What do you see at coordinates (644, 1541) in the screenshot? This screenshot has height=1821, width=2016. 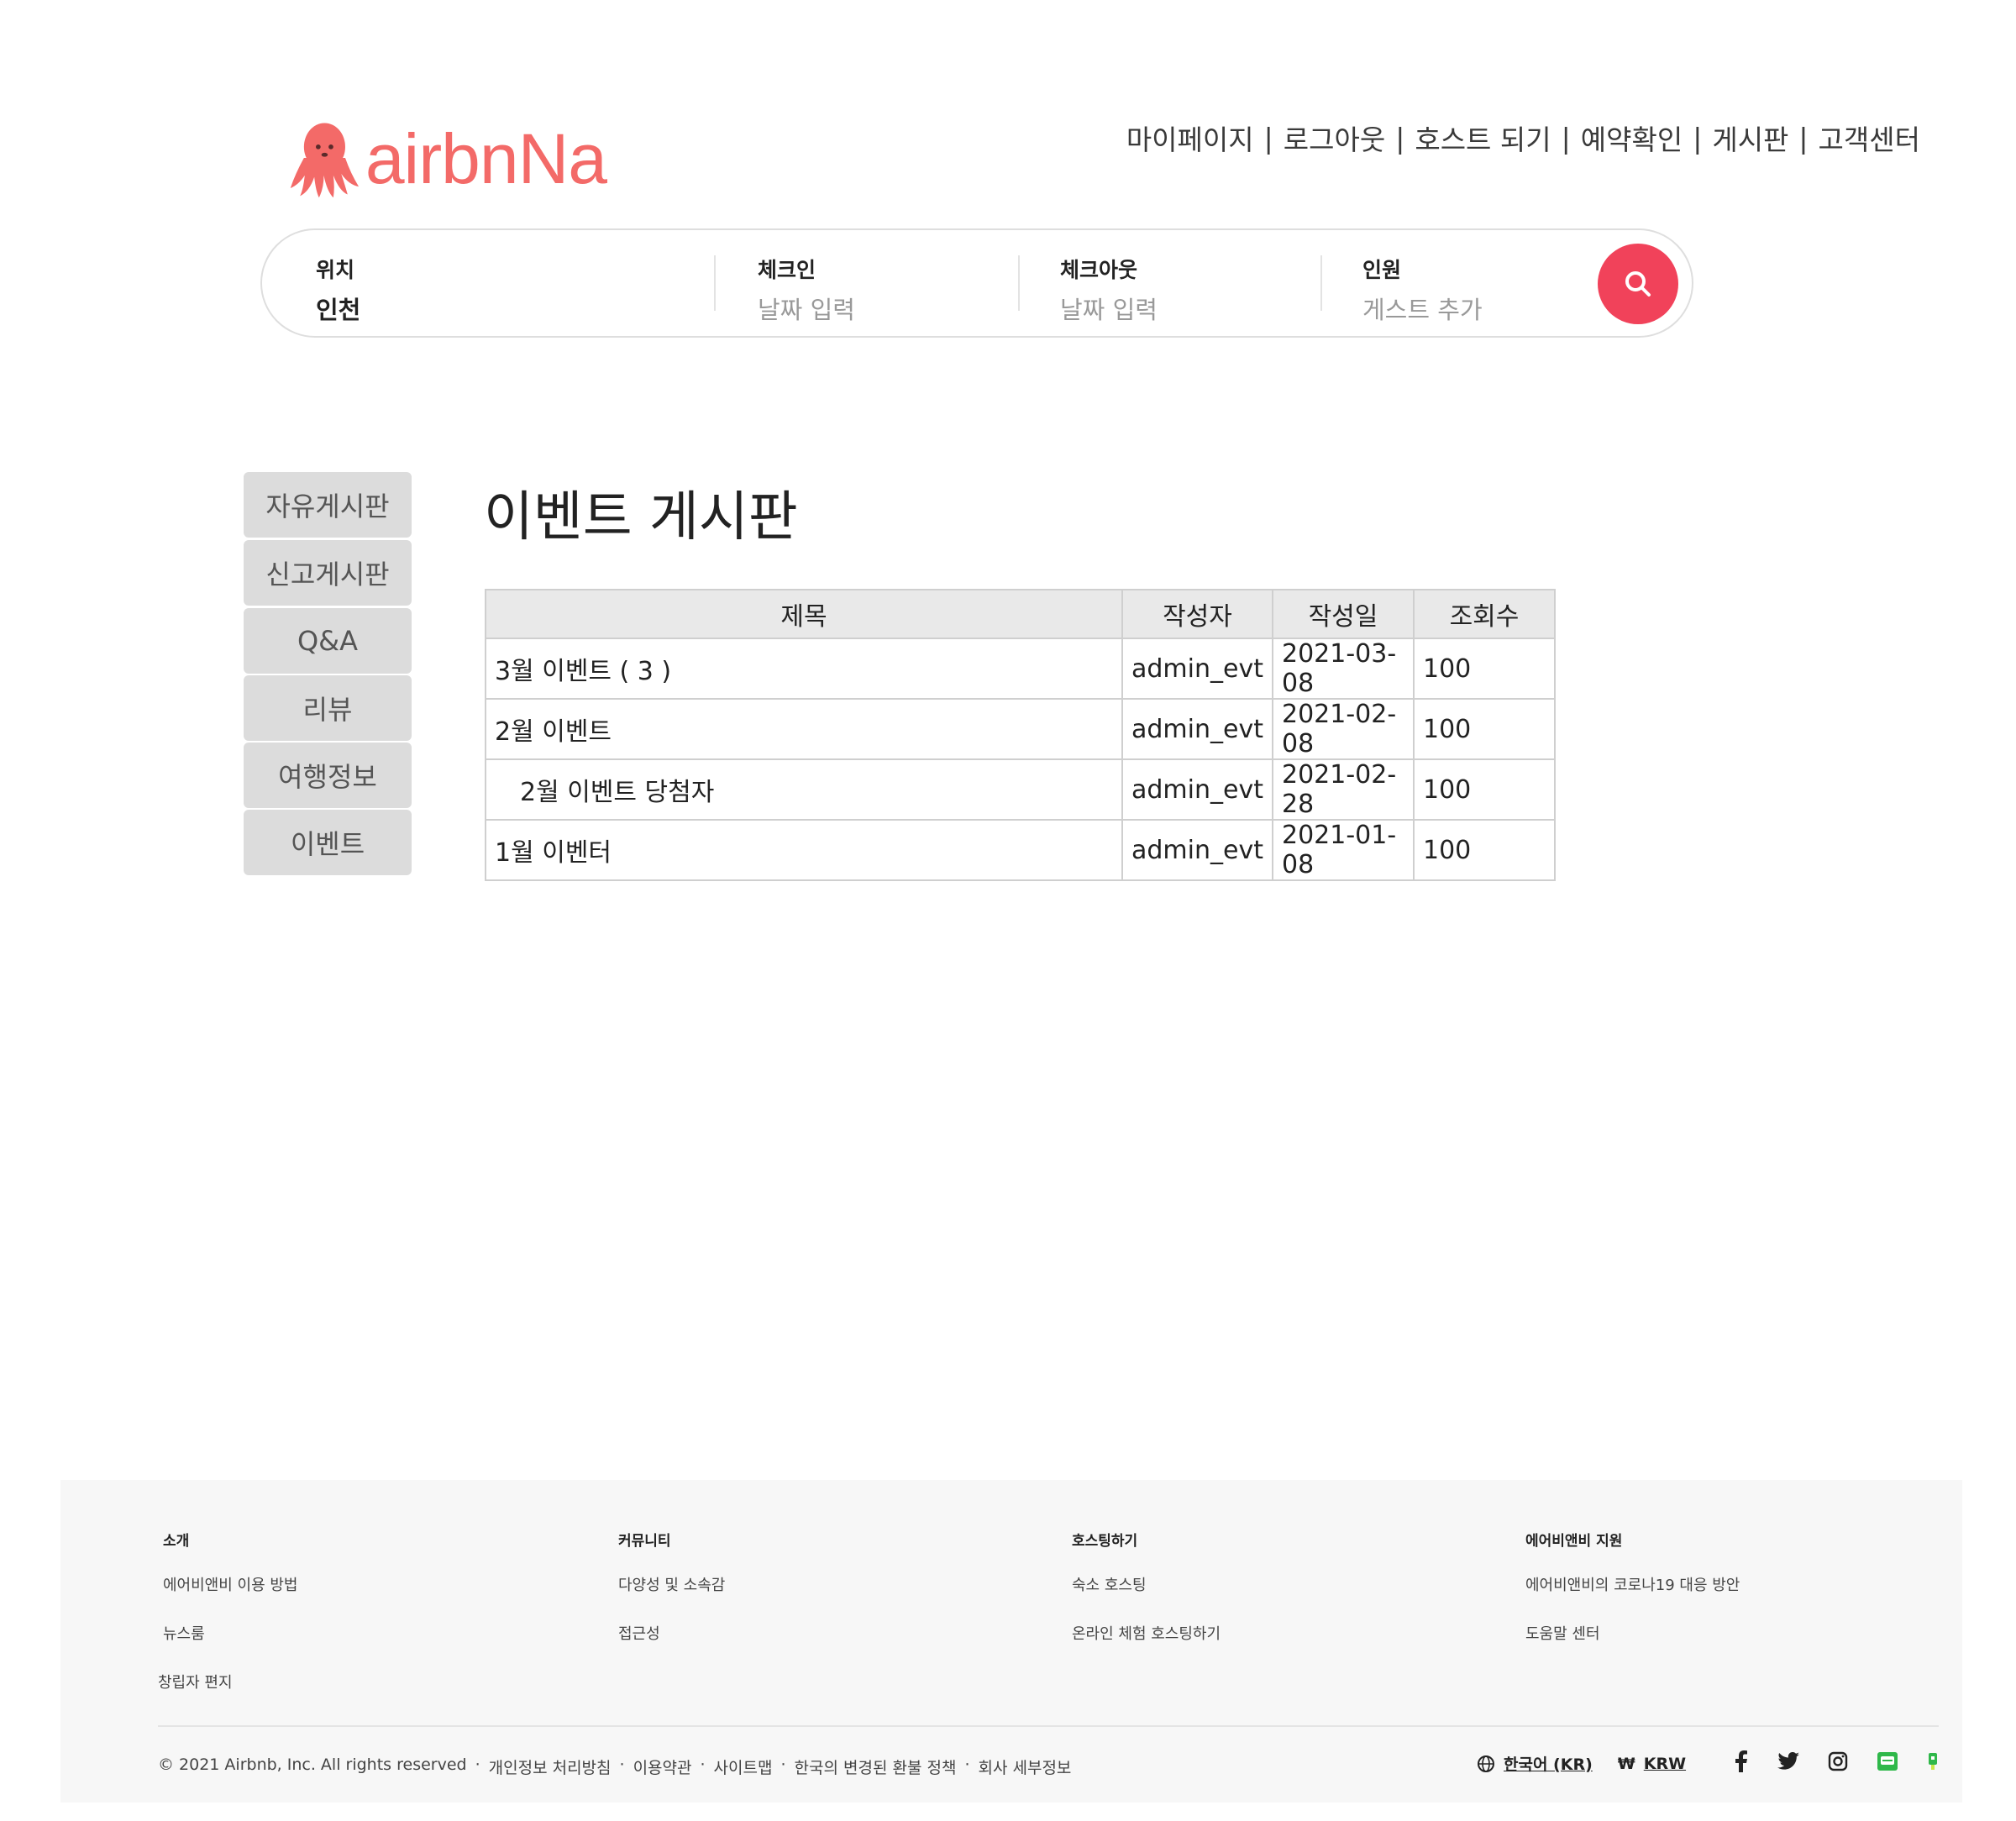 I see `footer-heading: 커뮤니티` at bounding box center [644, 1541].